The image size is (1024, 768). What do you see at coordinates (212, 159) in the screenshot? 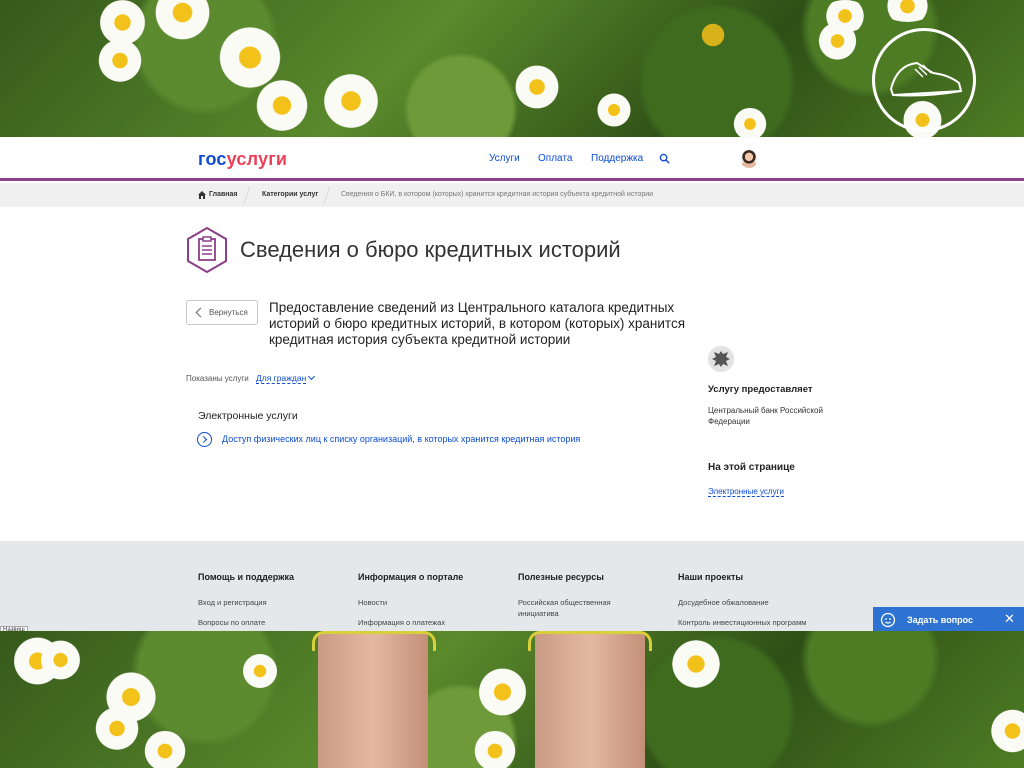
I see `logo-part-gos: гос` at bounding box center [212, 159].